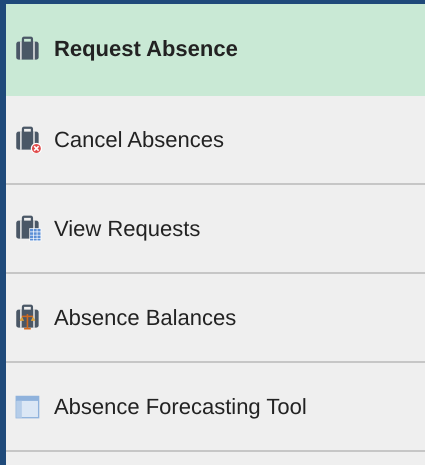 The width and height of the screenshot is (425, 465). What do you see at coordinates (139, 139) in the screenshot?
I see `menu-item-label: Cancel Absences` at bounding box center [139, 139].